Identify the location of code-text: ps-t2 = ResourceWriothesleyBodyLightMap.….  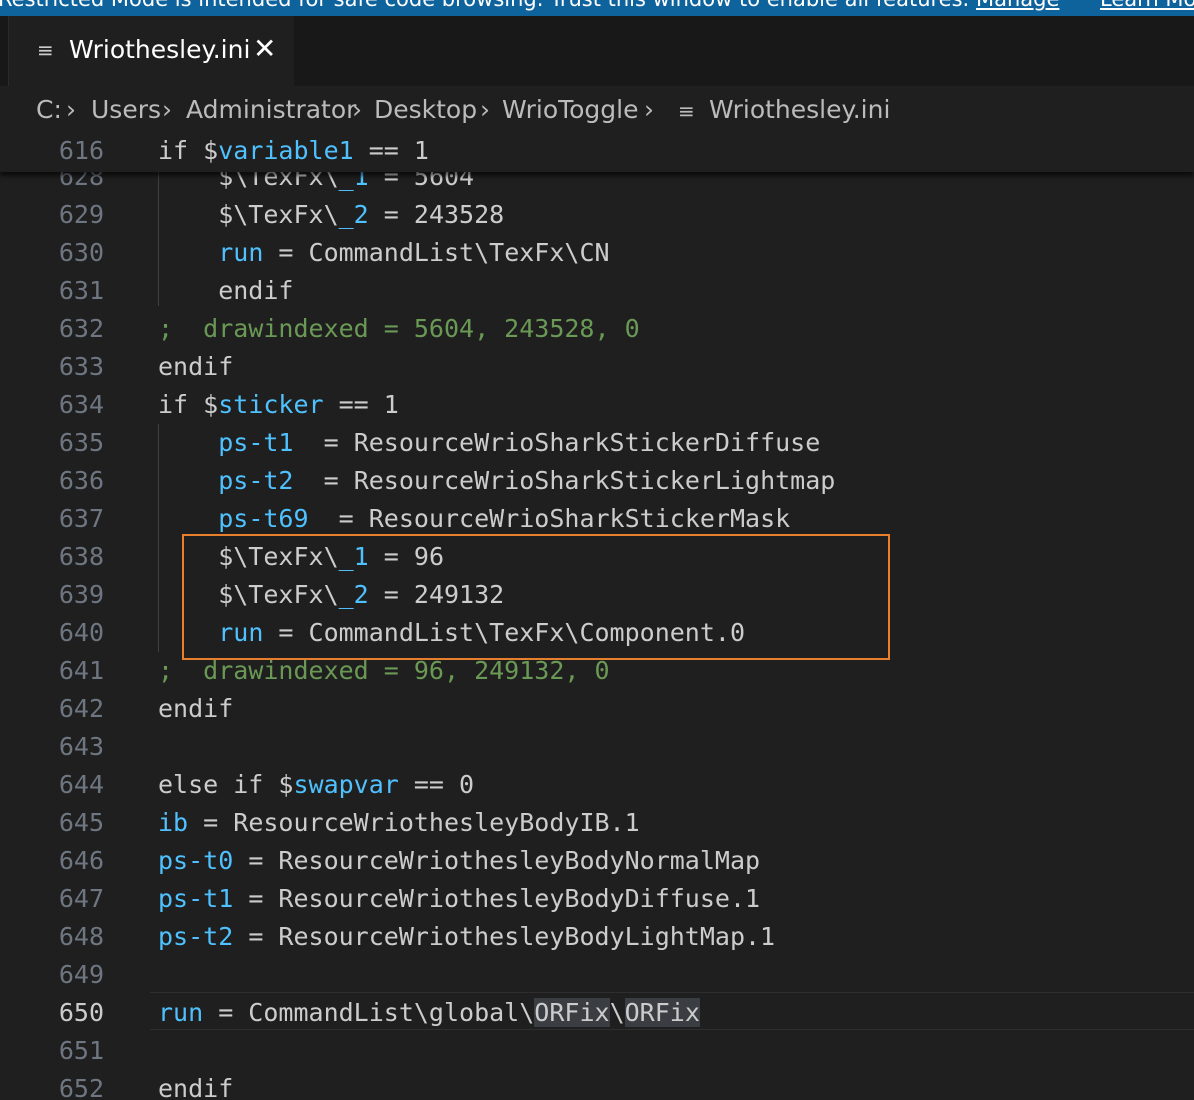
(466, 937).